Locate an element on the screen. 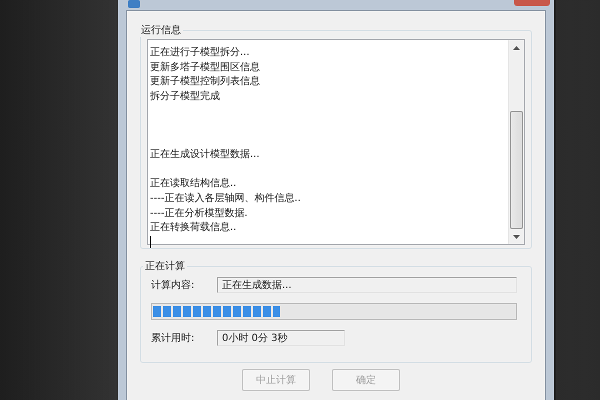  log-line: ----正在读入各层轴网、构件信息.. is located at coordinates (226, 199).